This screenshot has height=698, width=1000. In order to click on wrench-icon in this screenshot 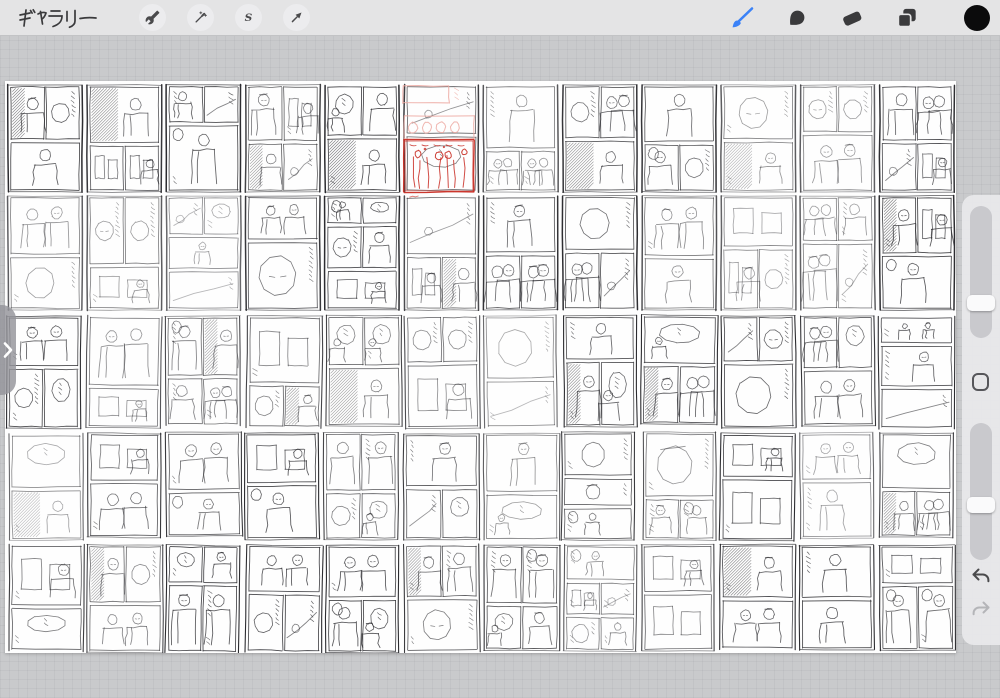, I will do `click(152, 17)`.